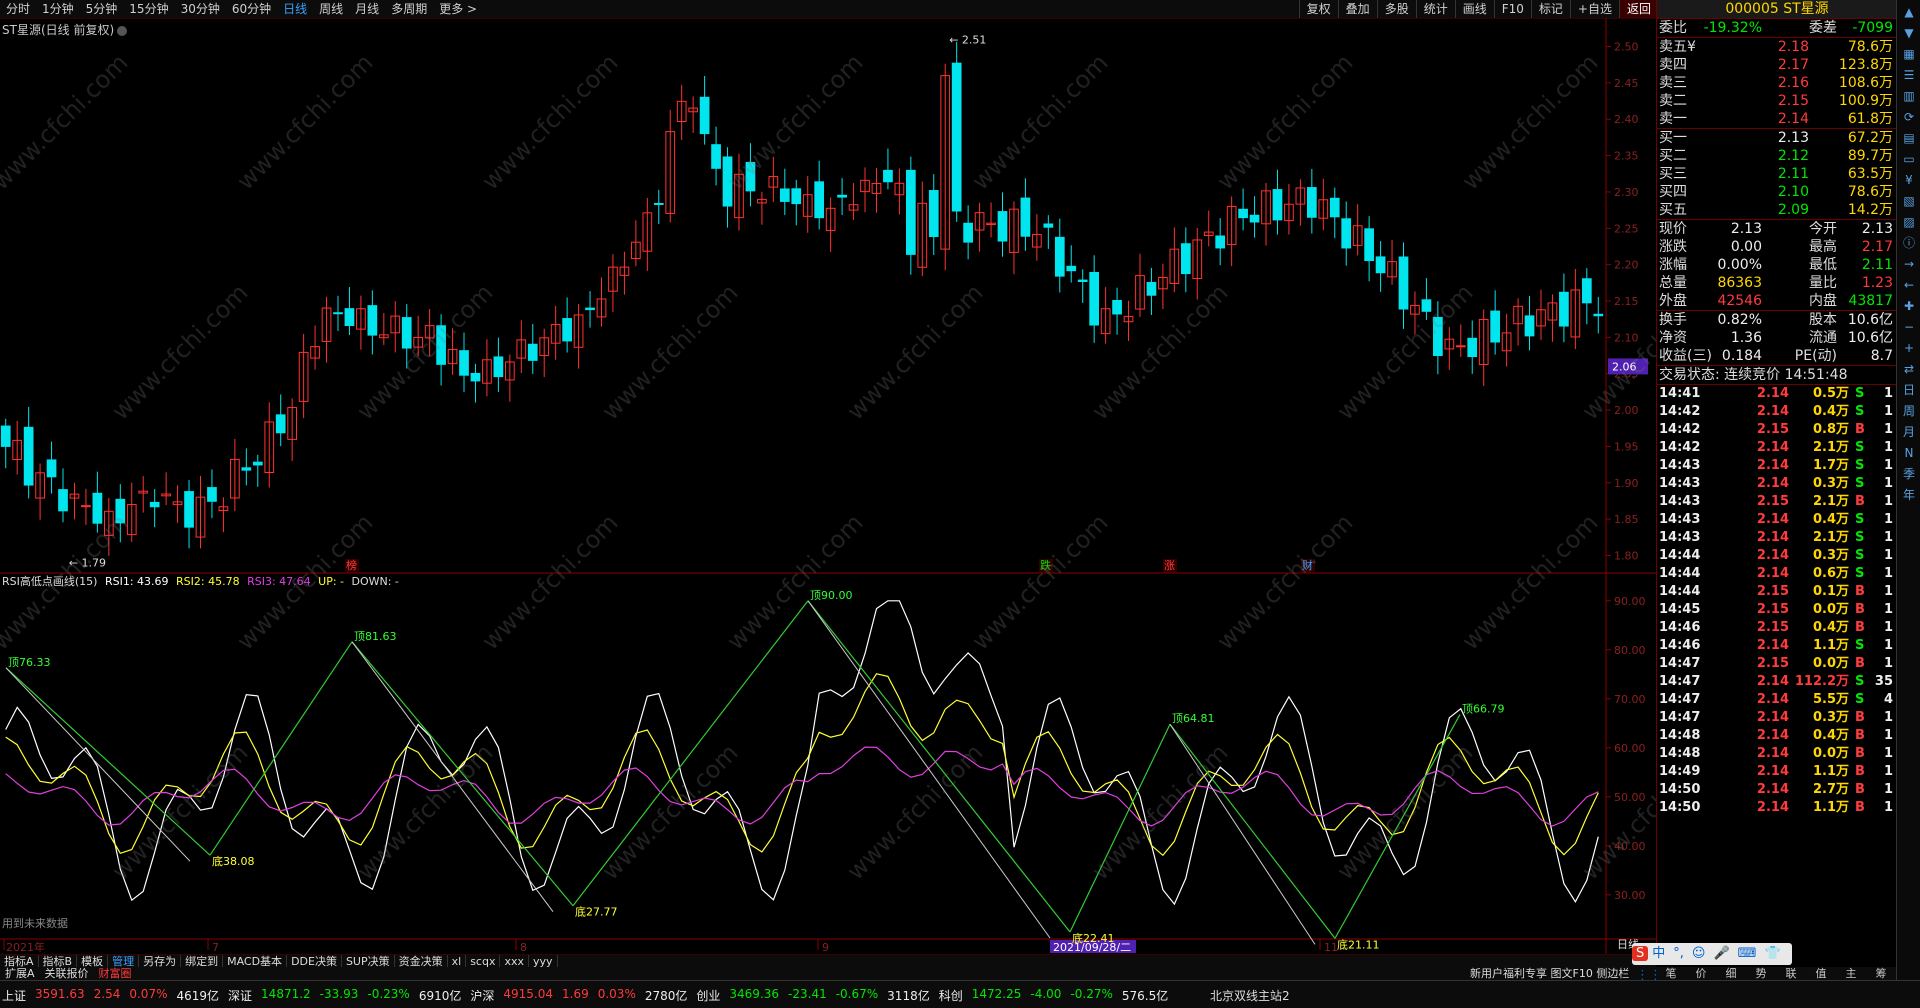 The image size is (1920, 1008). Describe the element at coordinates (20, 973) in the screenshot. I see `extension-tab-0: 扩展A` at that location.